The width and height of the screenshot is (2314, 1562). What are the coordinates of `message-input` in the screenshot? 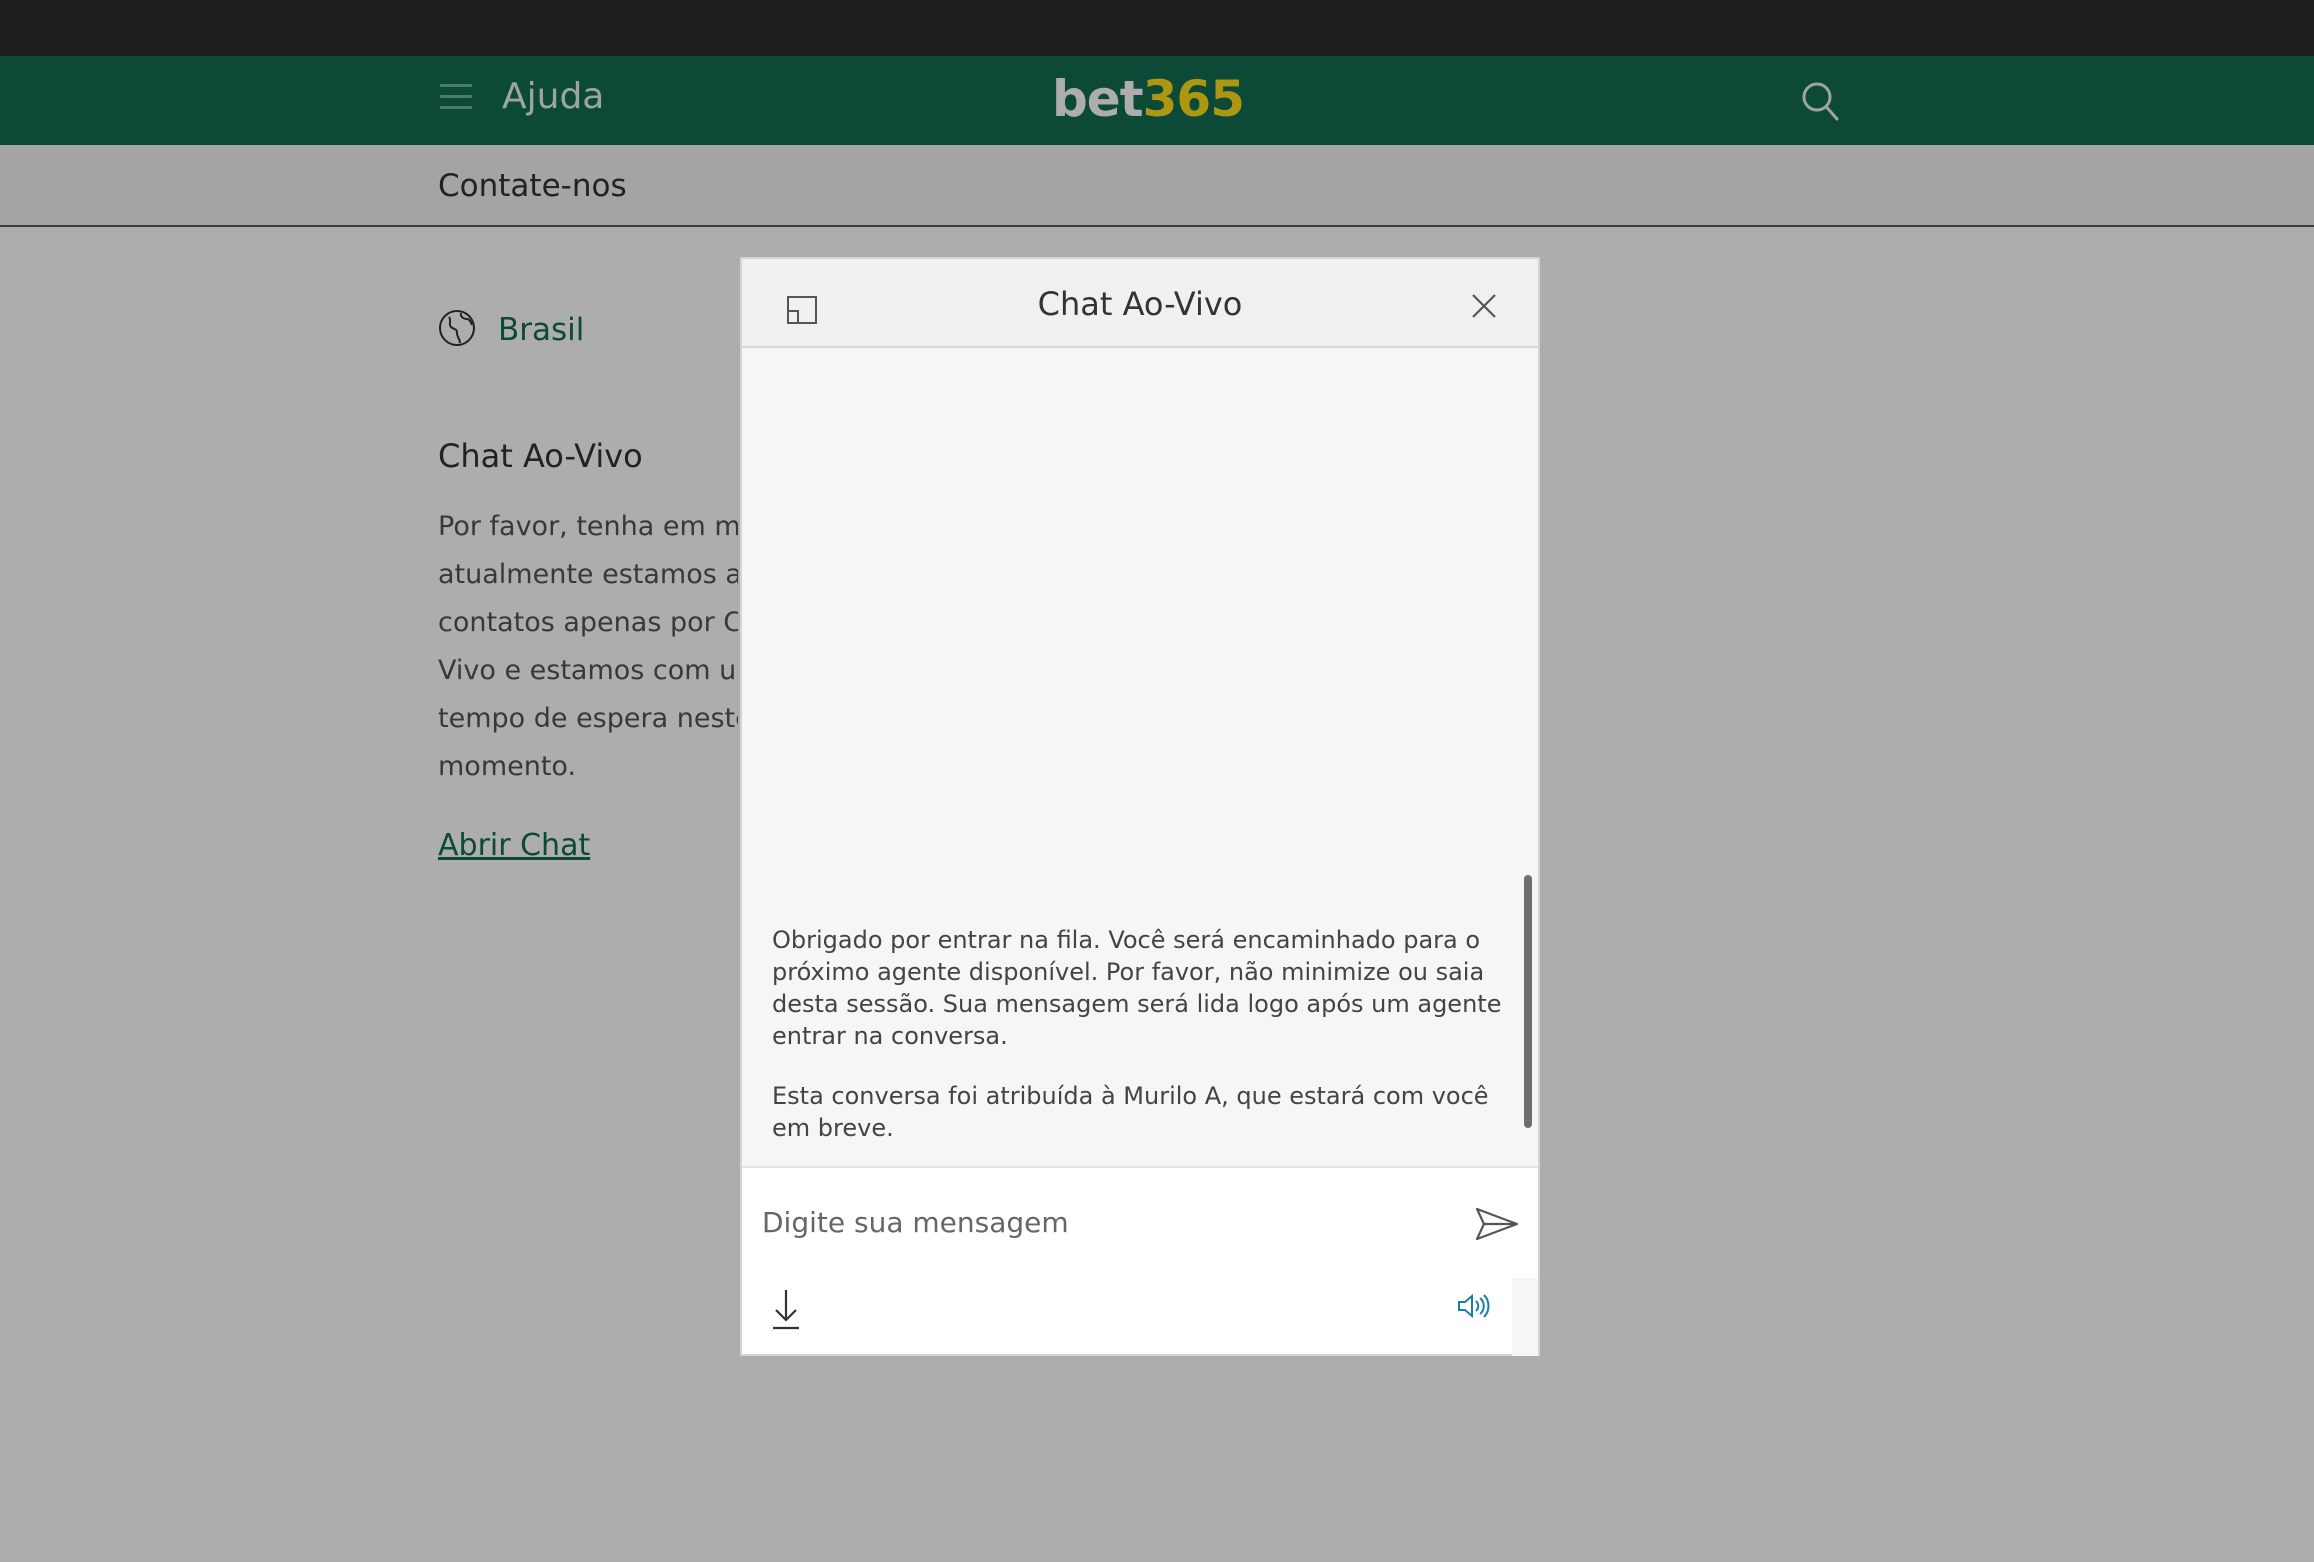 It's located at (1112, 1222).